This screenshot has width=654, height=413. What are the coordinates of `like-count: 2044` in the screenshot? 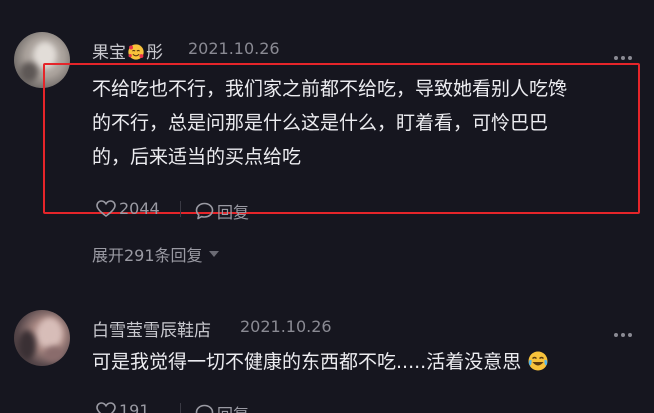 It's located at (139, 208).